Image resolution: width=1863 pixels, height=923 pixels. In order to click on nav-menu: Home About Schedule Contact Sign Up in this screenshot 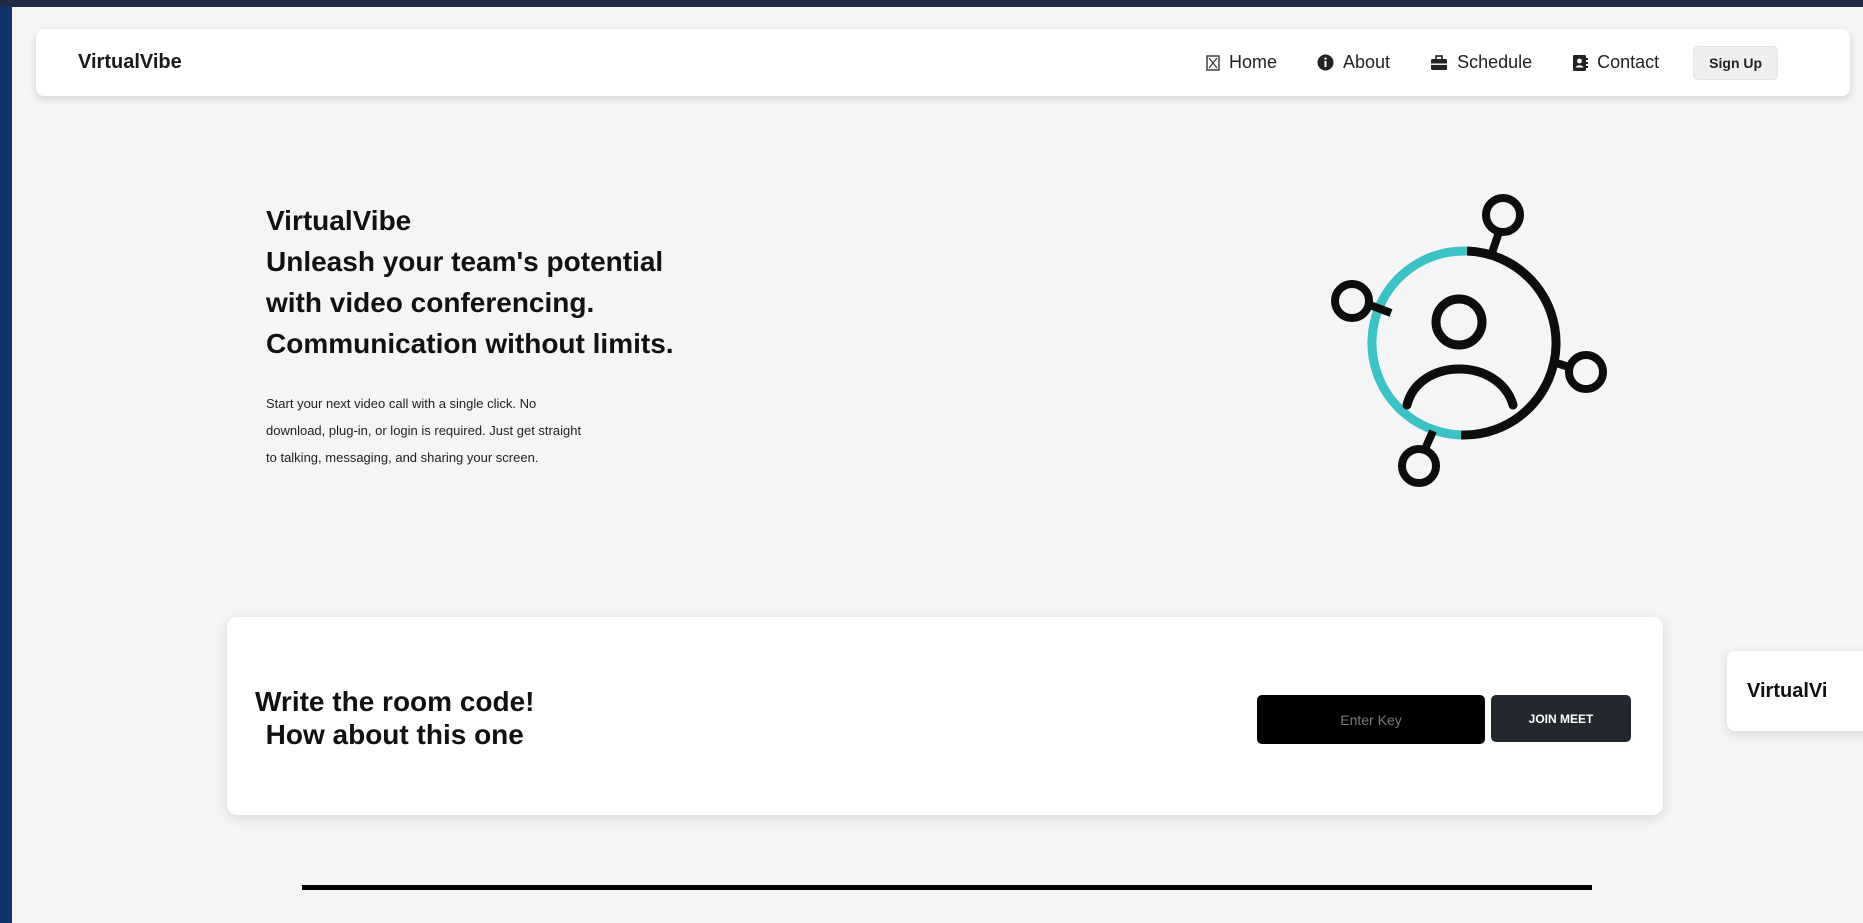, I will do `click(1492, 62)`.